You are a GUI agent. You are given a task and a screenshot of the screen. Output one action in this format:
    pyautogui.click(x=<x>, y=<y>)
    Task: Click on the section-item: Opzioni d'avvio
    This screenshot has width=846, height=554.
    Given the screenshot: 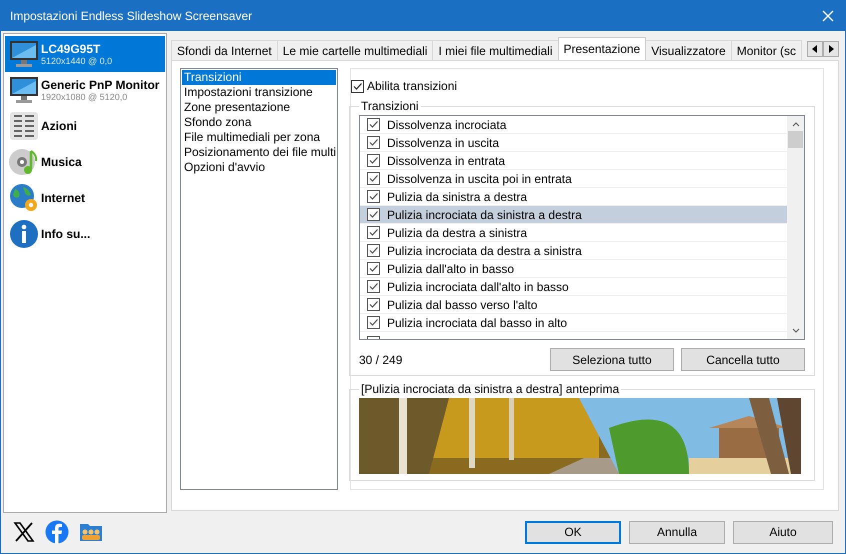 What is the action you would take?
    pyautogui.click(x=259, y=167)
    